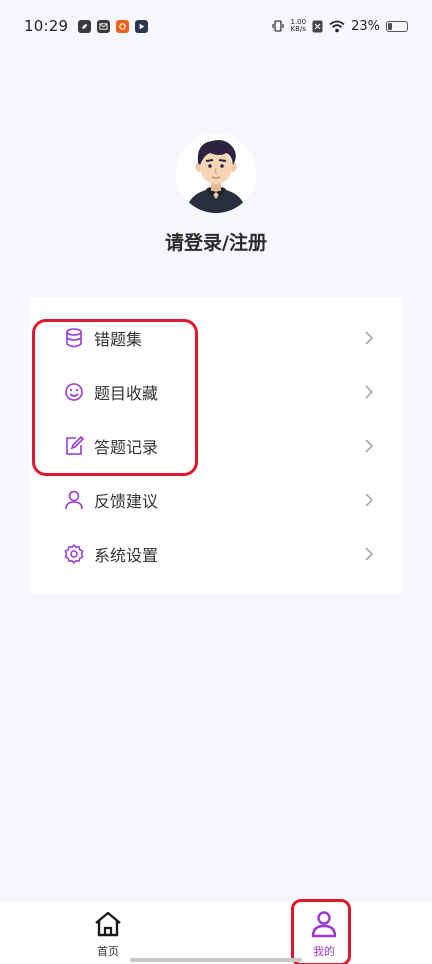 This screenshot has width=432, height=964. Describe the element at coordinates (126, 501) in the screenshot. I see `menu-item-label: 反馈建议` at that location.